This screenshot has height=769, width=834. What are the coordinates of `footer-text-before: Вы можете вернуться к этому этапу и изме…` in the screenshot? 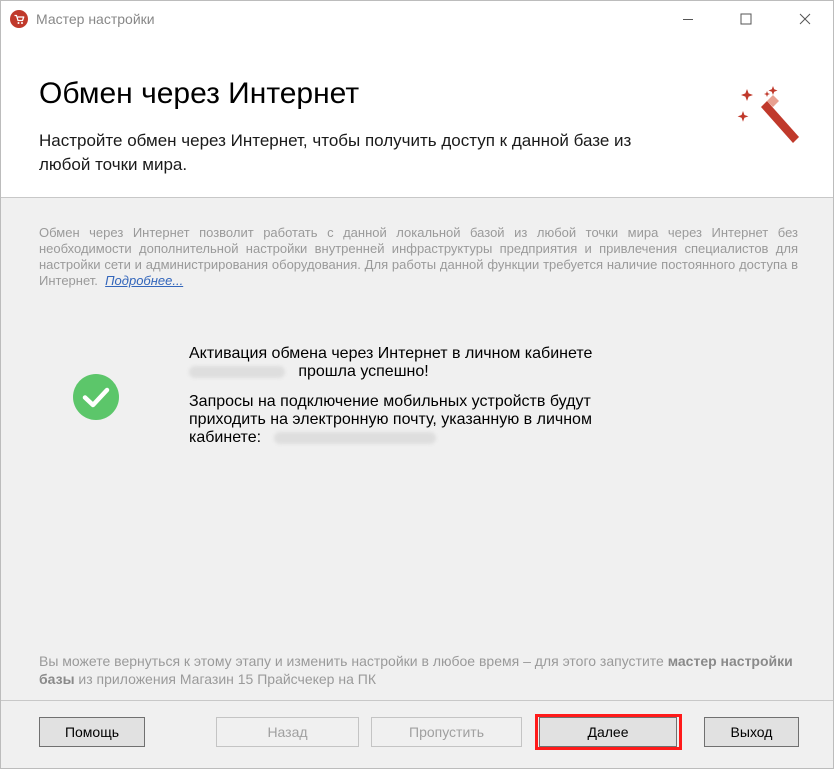 It's located at (353, 661).